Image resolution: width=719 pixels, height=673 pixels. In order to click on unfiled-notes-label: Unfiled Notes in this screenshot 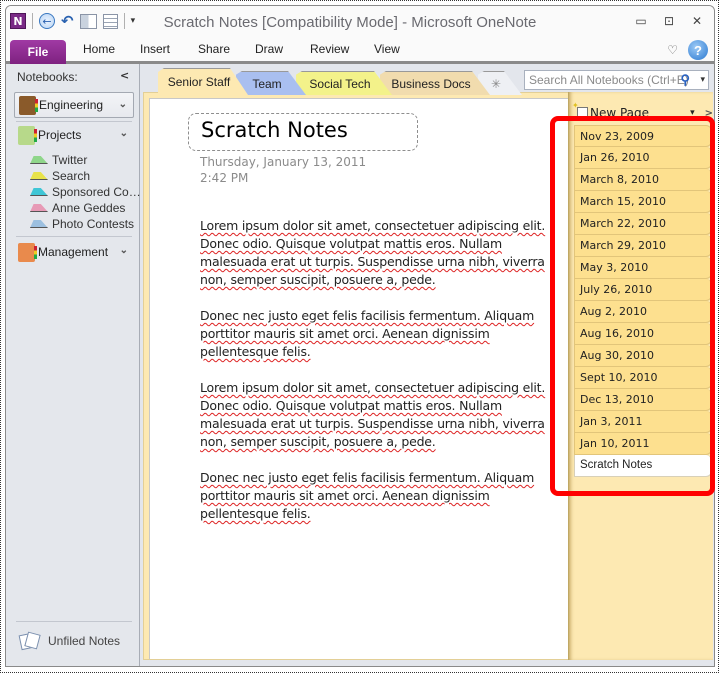, I will do `click(84, 641)`.